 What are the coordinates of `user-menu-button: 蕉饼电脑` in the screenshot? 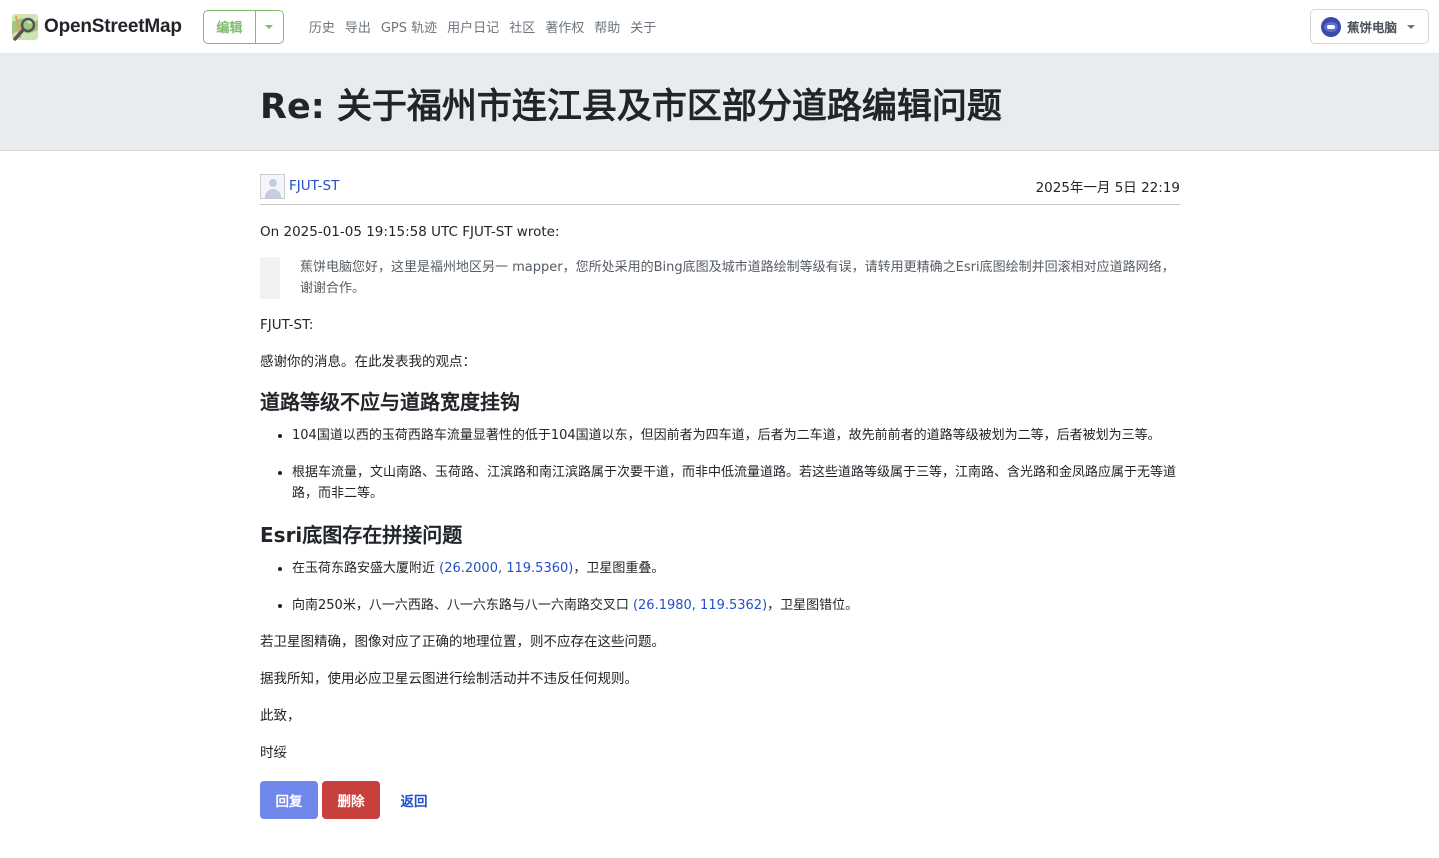 It's located at (1369, 26).